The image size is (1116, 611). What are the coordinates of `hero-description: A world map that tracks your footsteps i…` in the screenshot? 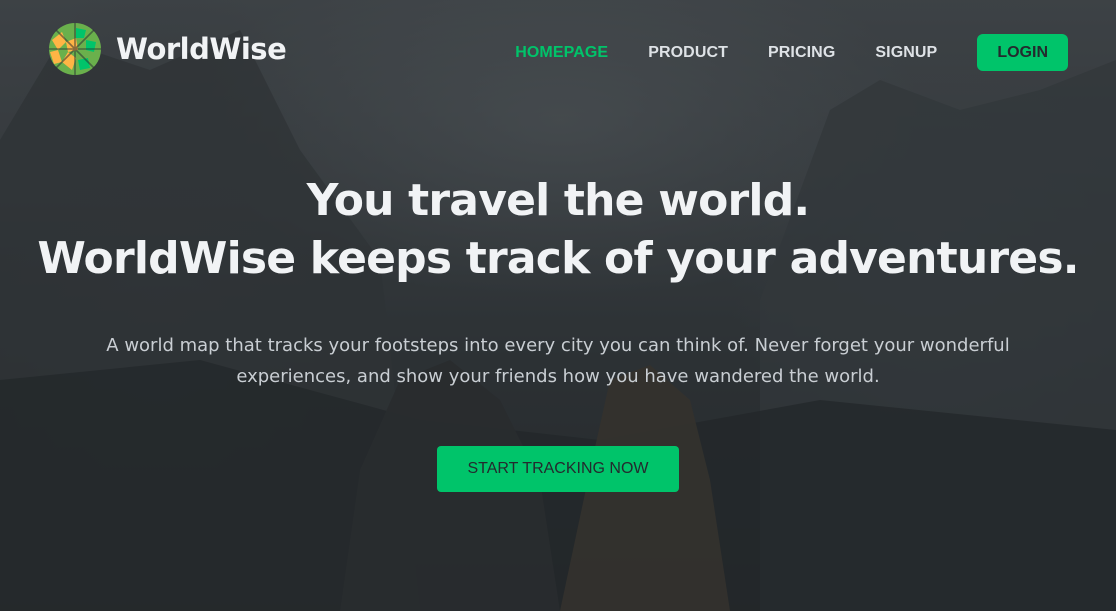 It's located at (558, 361).